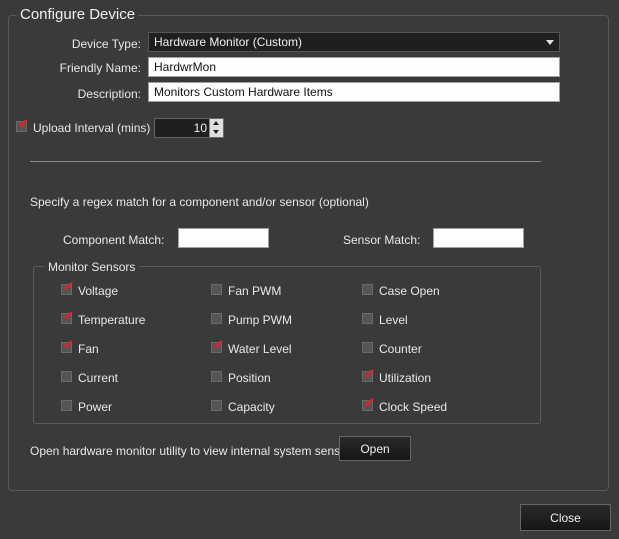 Image resolution: width=619 pixels, height=539 pixels. Describe the element at coordinates (216, 123) in the screenshot. I see `increment-arrow-icon` at that location.